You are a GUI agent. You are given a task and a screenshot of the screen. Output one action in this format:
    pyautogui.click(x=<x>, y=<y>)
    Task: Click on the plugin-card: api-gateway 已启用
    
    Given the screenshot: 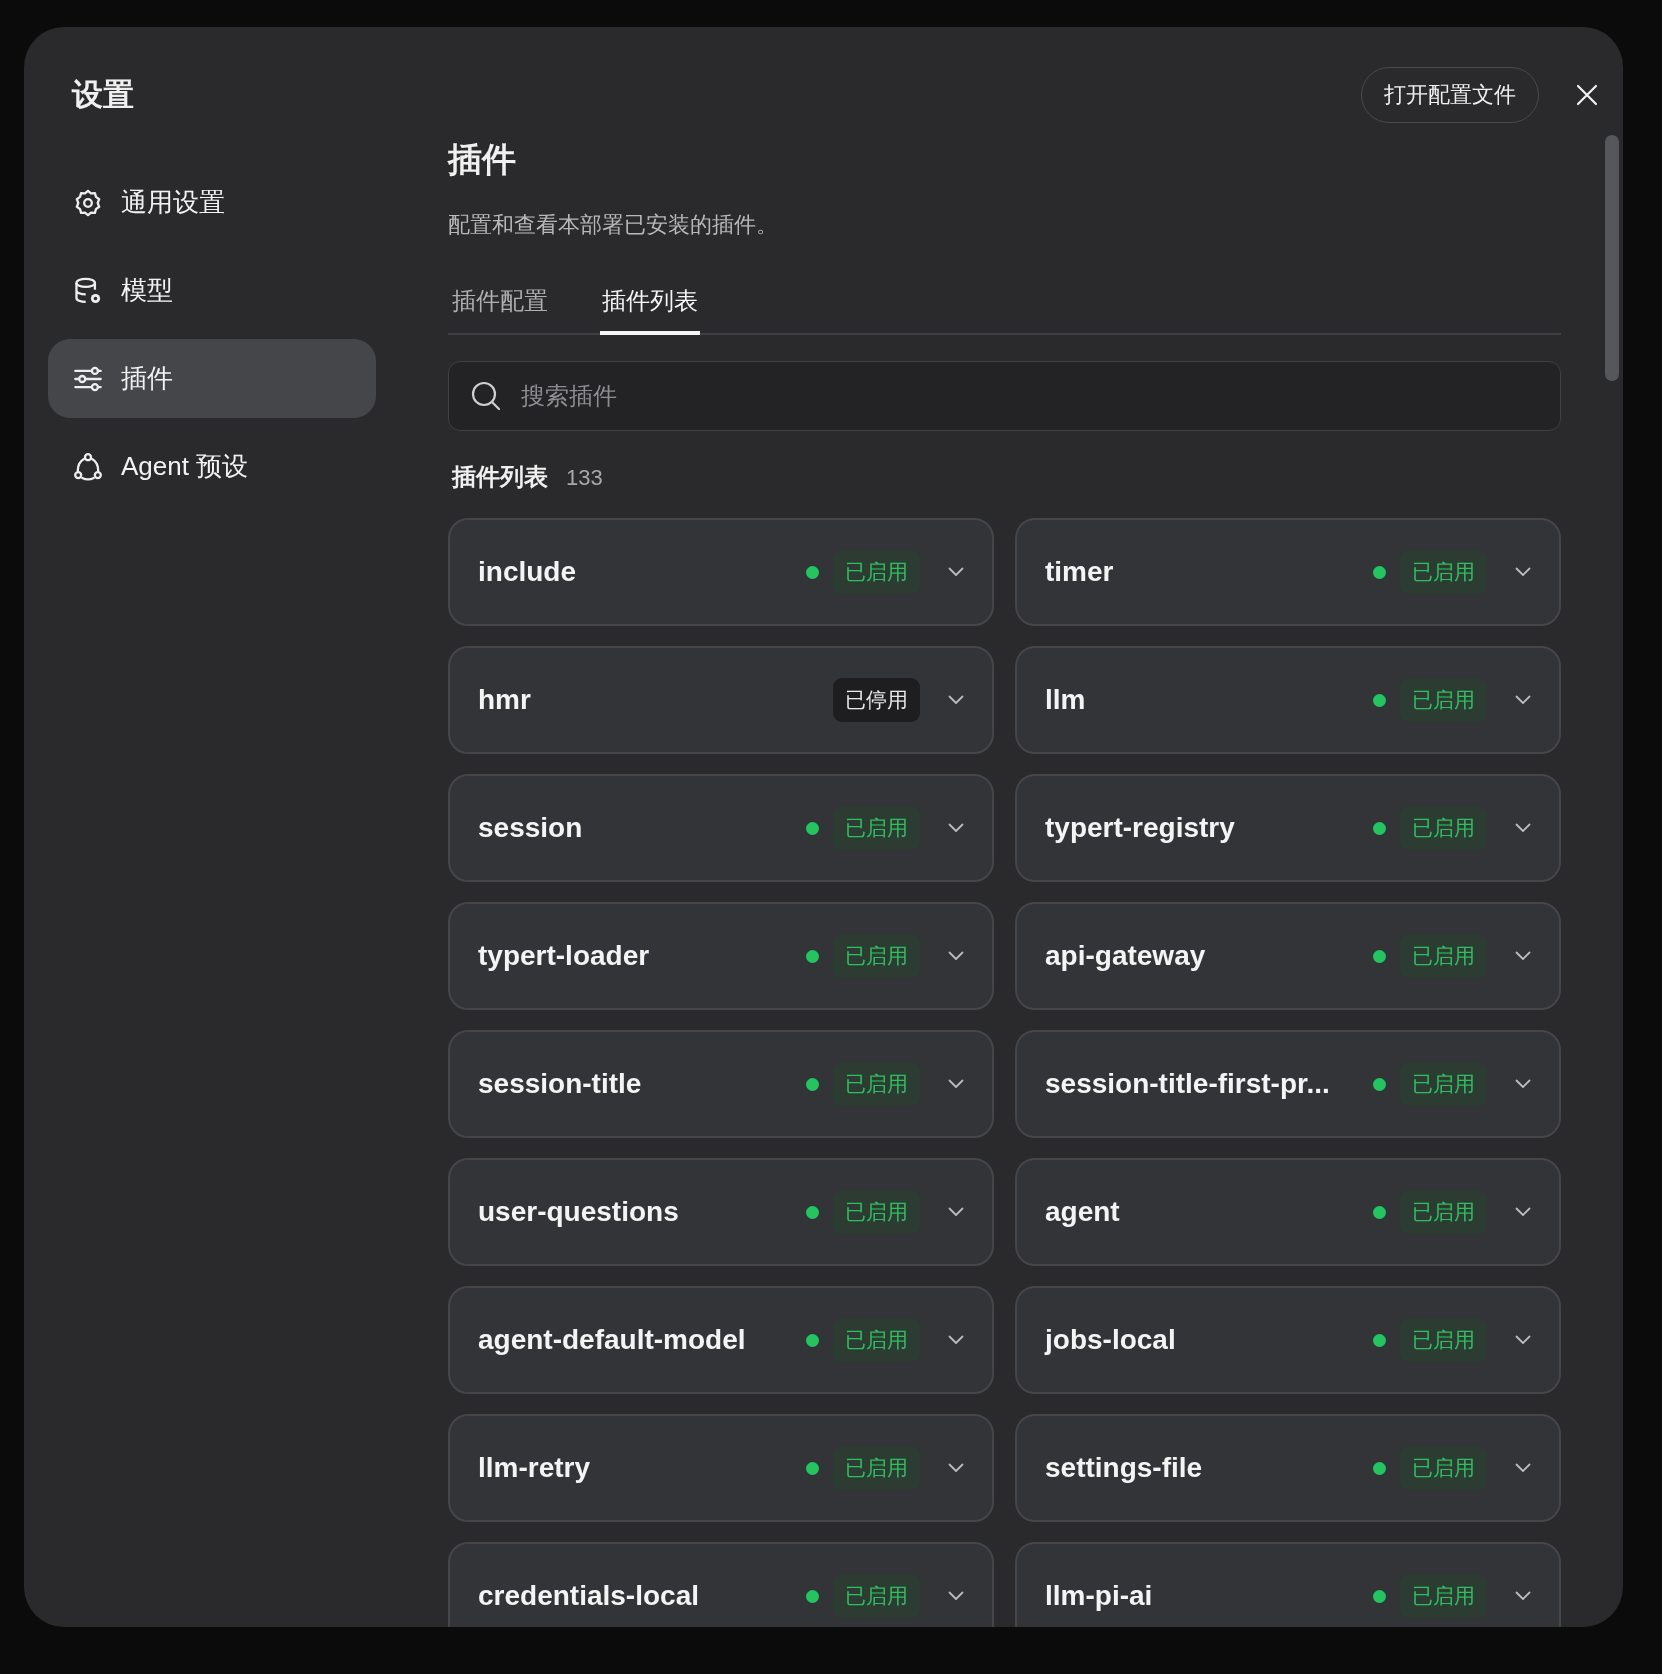 What is the action you would take?
    pyautogui.click(x=1288, y=956)
    